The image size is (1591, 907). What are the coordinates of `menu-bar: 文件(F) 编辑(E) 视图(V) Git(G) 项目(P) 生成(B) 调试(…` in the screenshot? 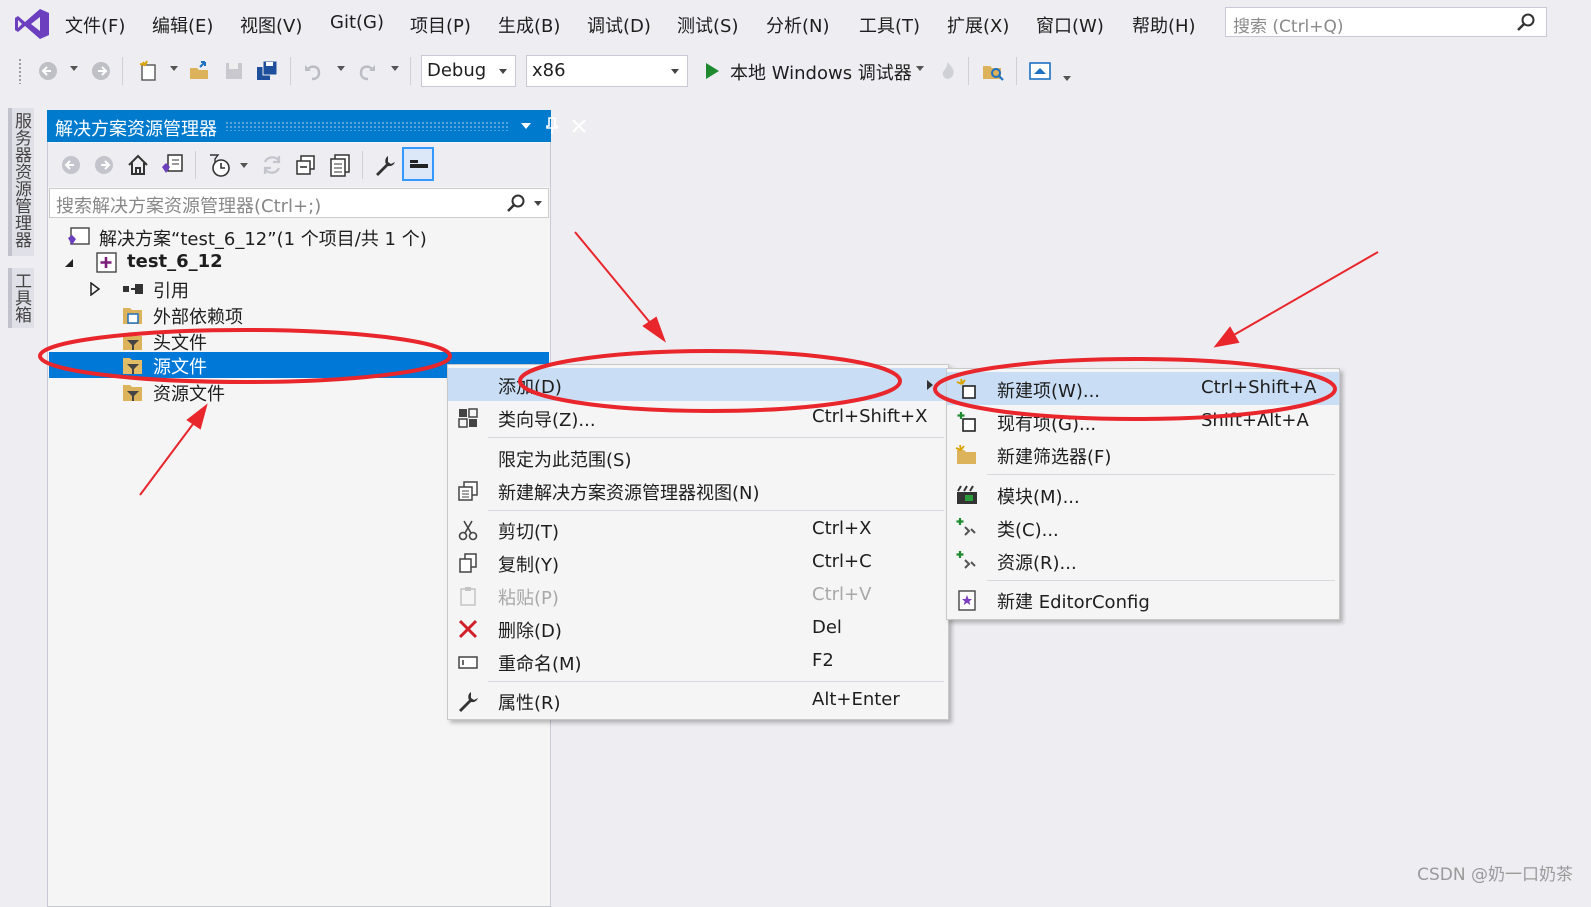 It's located at (795, 24).